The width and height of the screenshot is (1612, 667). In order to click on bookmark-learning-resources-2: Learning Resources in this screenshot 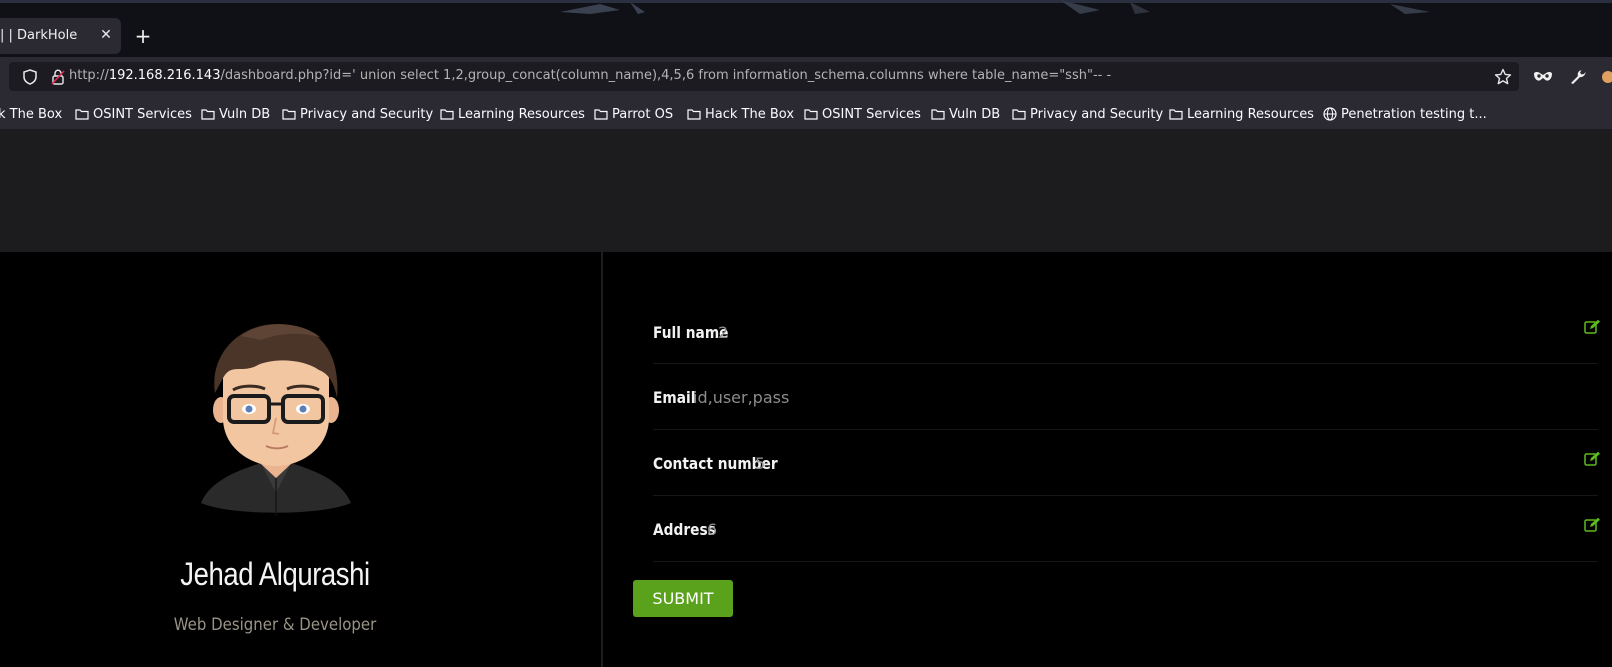, I will do `click(1241, 114)`.